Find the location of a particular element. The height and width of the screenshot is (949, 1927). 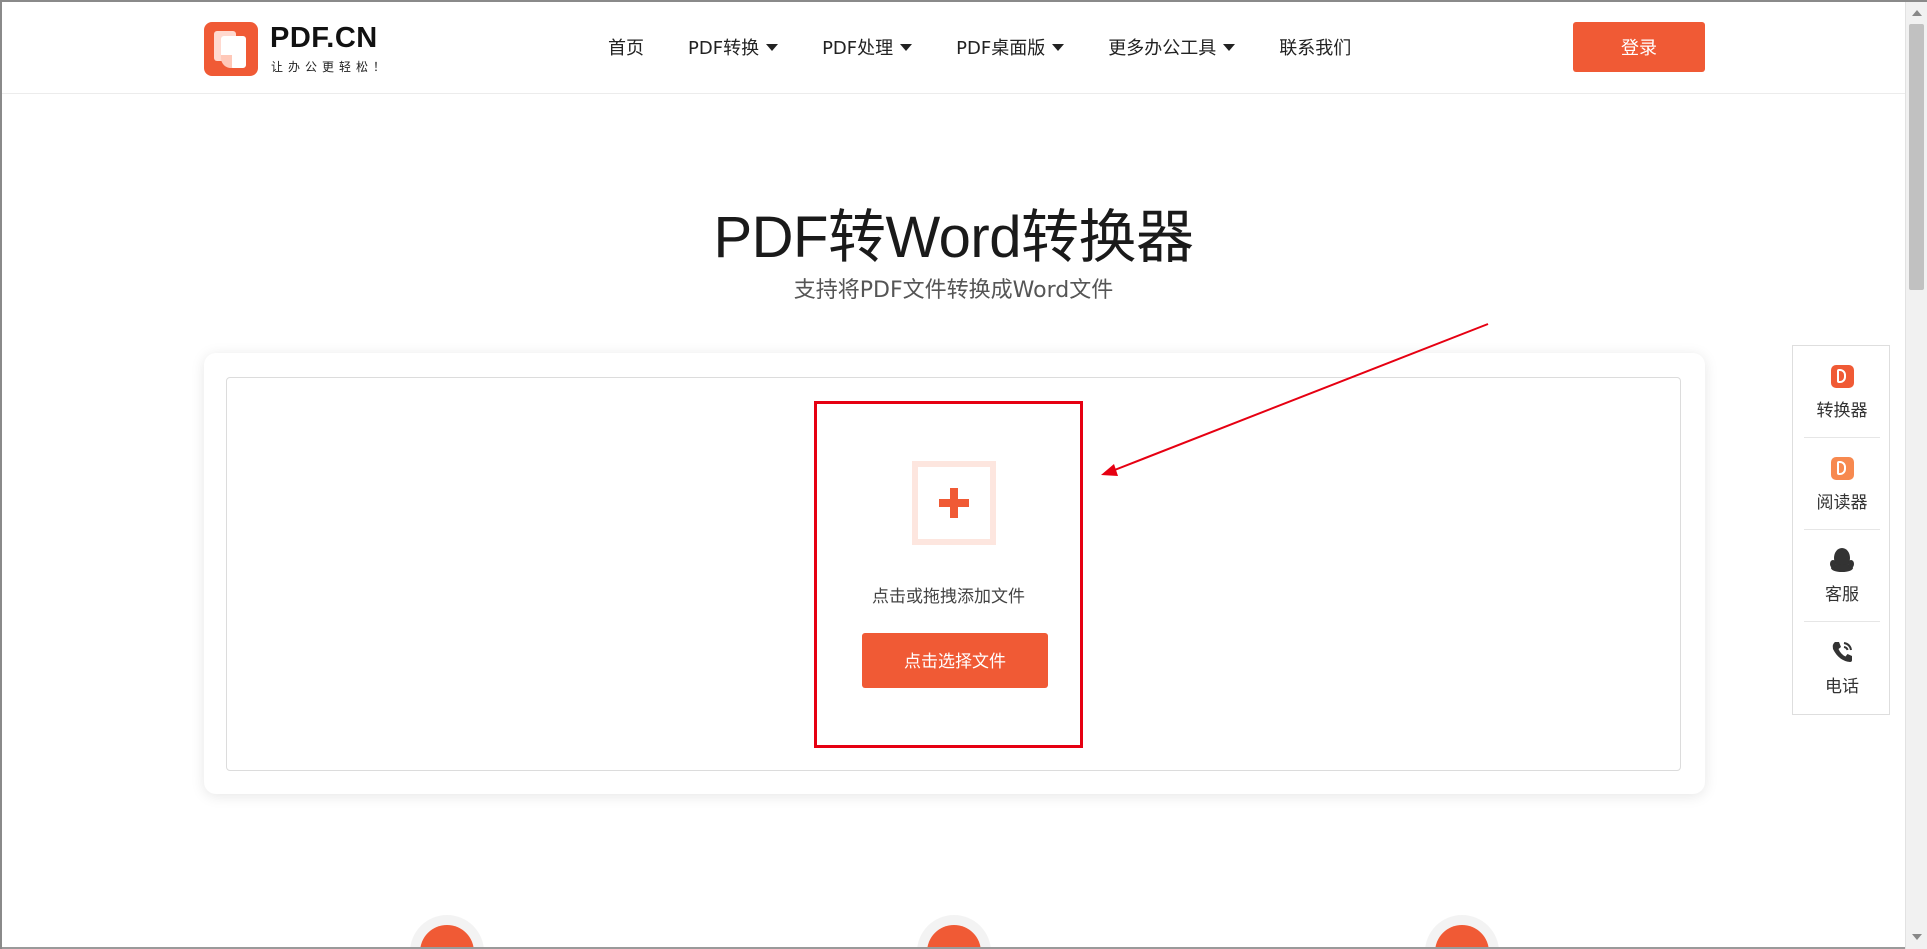

nav-item-label: 首页 is located at coordinates (626, 48).